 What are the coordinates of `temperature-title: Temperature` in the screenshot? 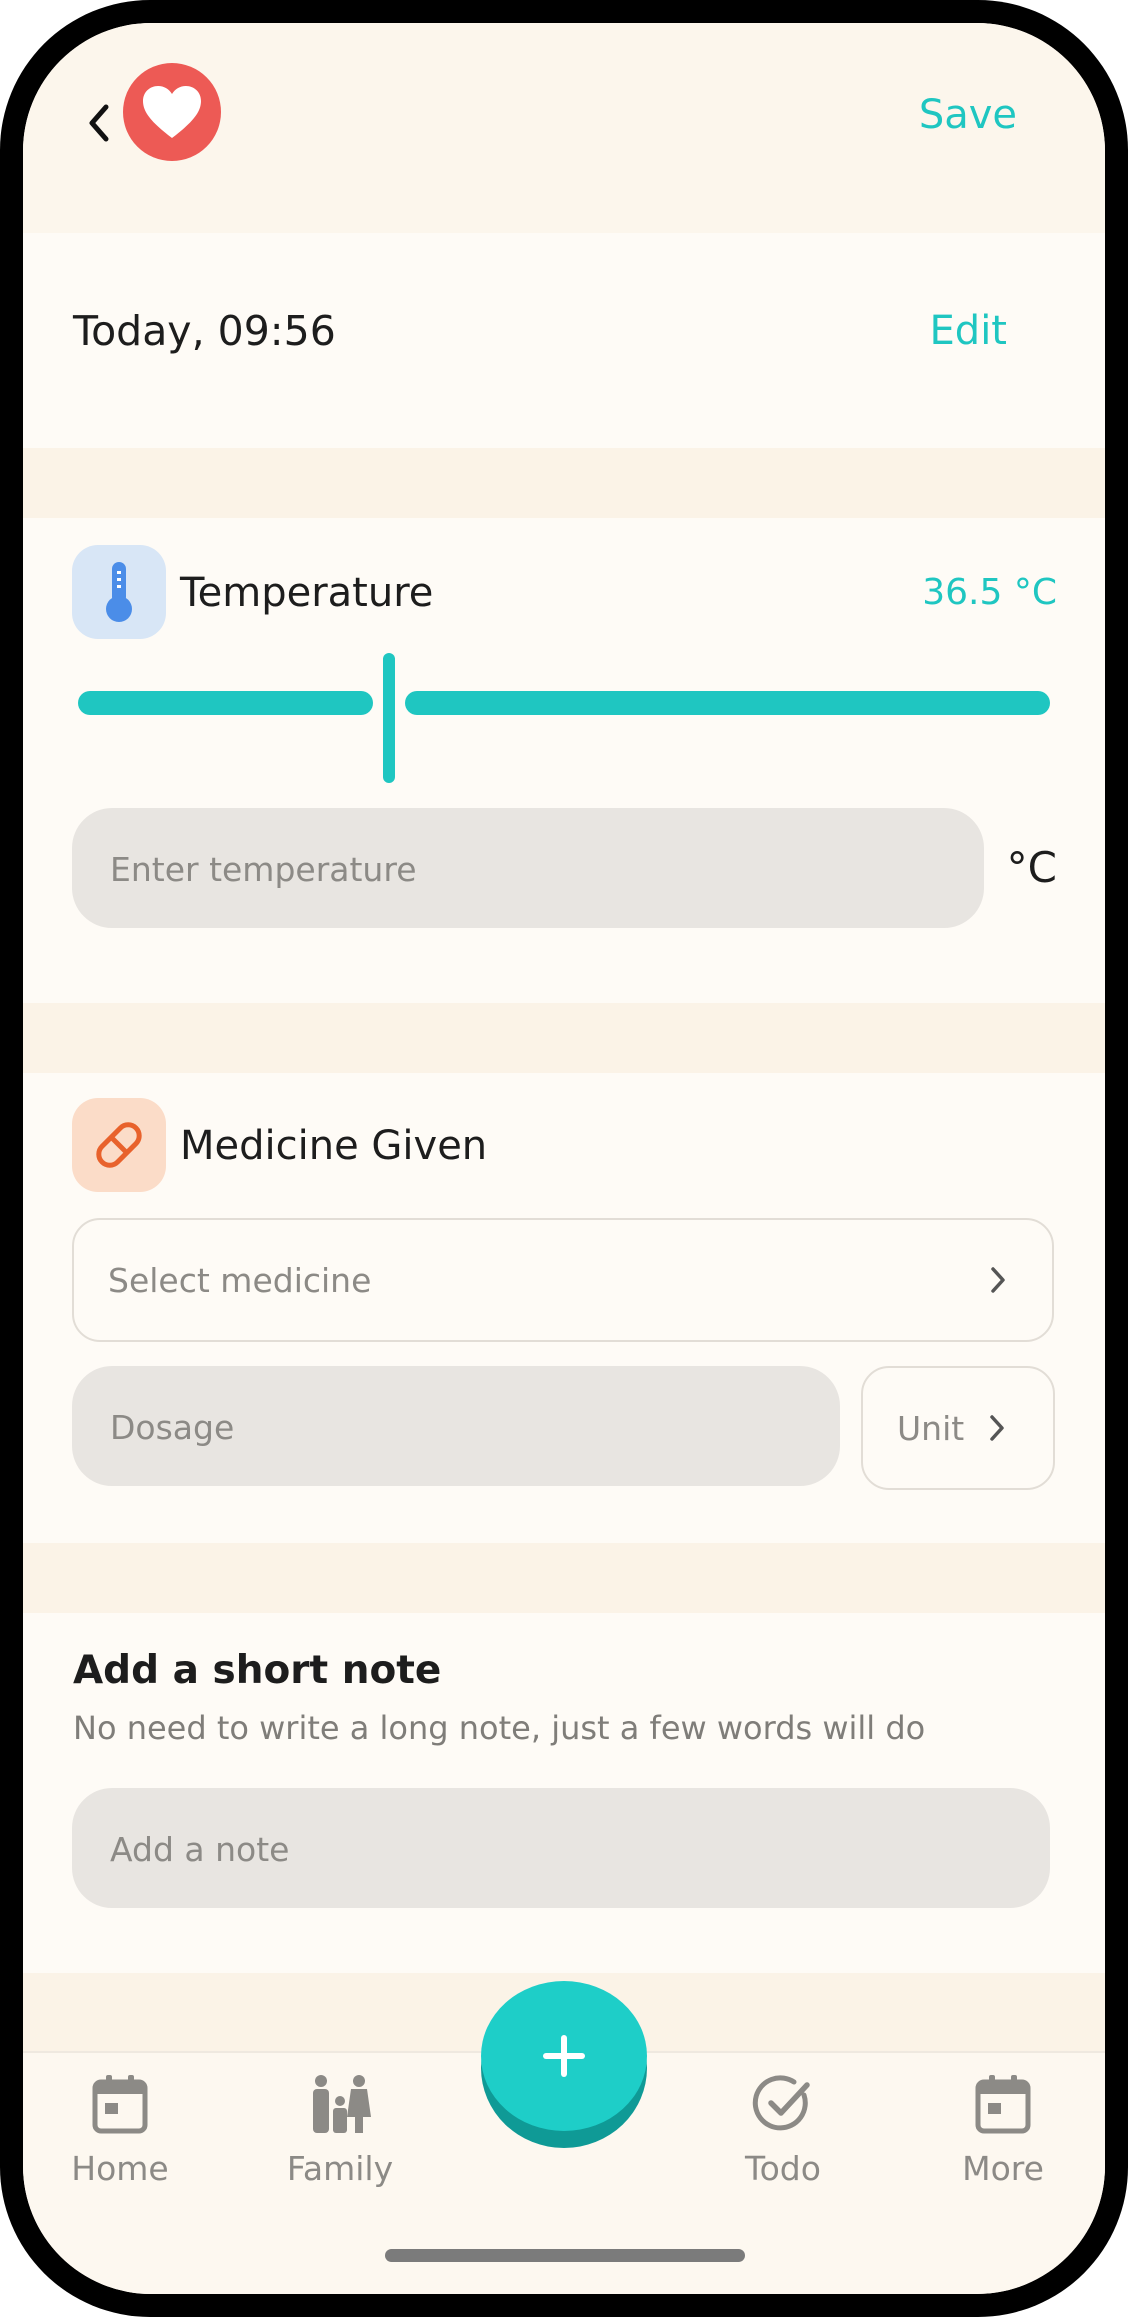 It's located at (307, 593).